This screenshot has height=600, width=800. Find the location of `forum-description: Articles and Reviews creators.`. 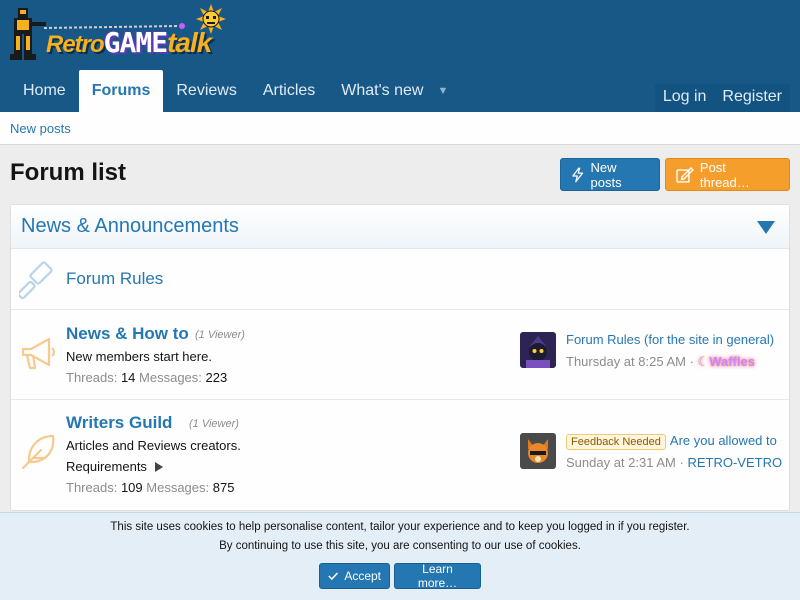

forum-description: Articles and Reviews creators. is located at coordinates (153, 445).